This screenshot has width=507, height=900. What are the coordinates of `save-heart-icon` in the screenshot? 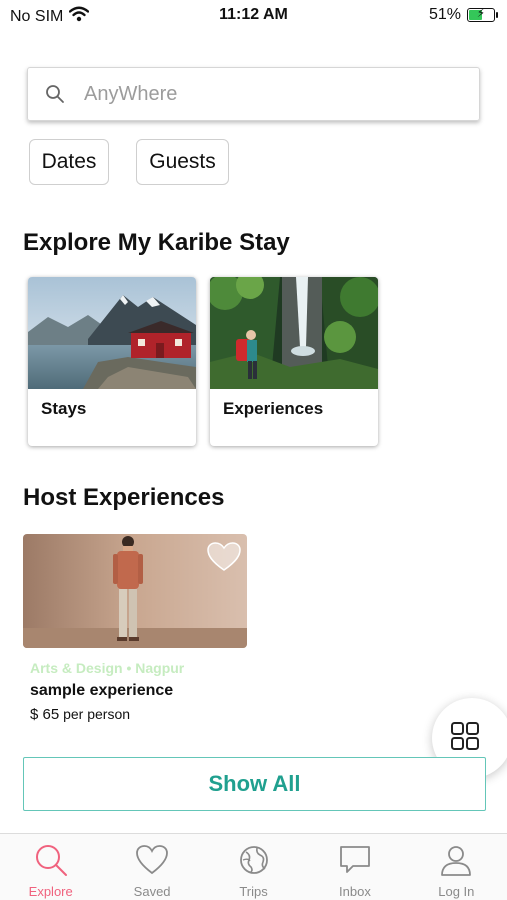 It's located at (224, 559).